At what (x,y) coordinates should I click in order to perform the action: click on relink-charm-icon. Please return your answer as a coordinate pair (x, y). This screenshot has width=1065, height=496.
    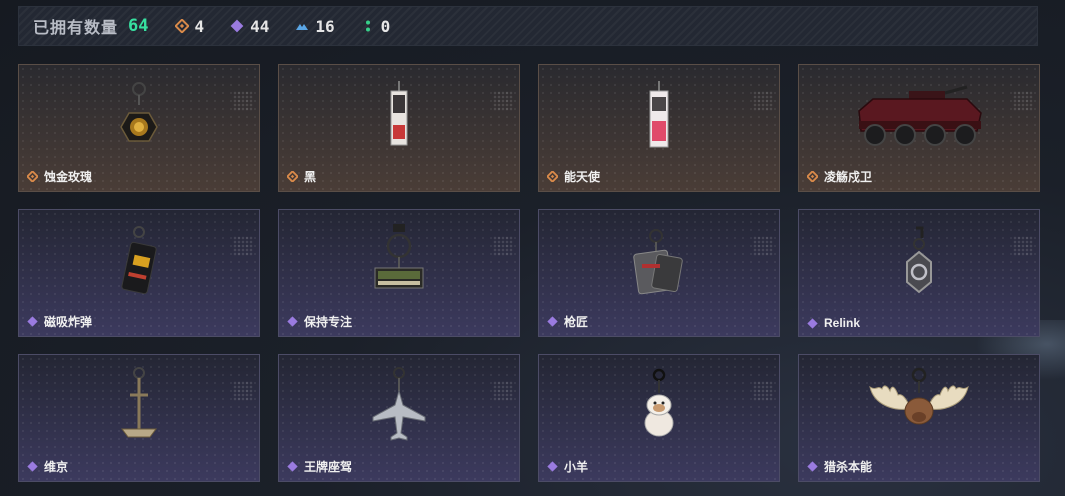
    Looking at the image, I should click on (919, 260).